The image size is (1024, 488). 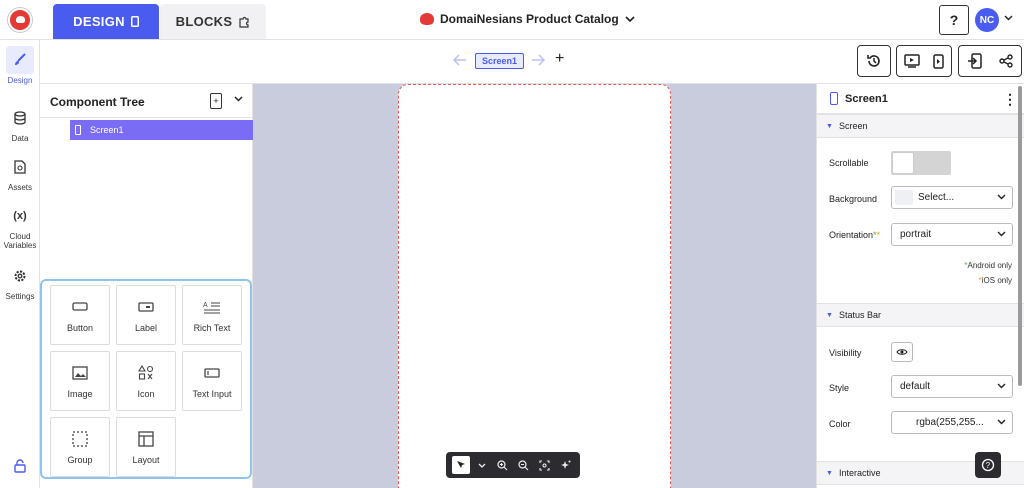 What do you see at coordinates (20, 296) in the screenshot?
I see `rail-label-settings: Settings` at bounding box center [20, 296].